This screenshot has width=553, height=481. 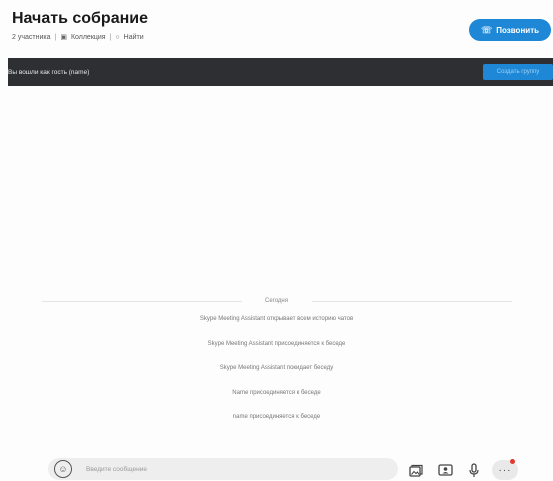 I want to click on date-separator: Сегодня, so click(x=276, y=301).